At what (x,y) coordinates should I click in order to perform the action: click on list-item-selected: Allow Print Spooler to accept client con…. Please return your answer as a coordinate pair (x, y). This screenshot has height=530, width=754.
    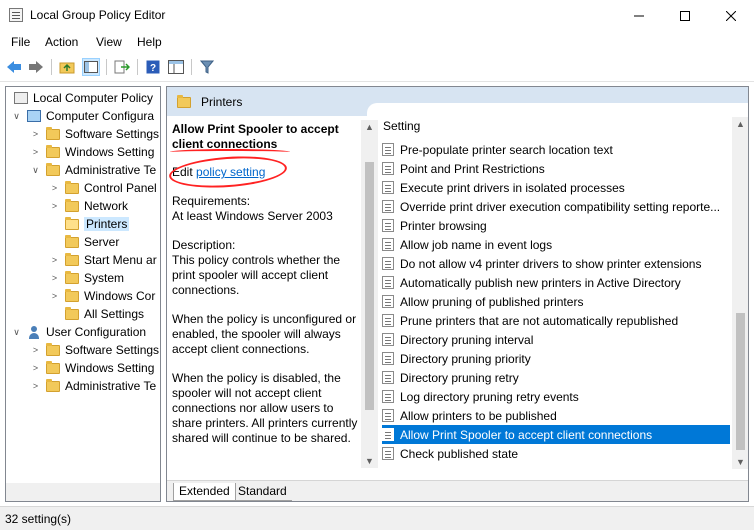
    Looking at the image, I should click on (556, 434).